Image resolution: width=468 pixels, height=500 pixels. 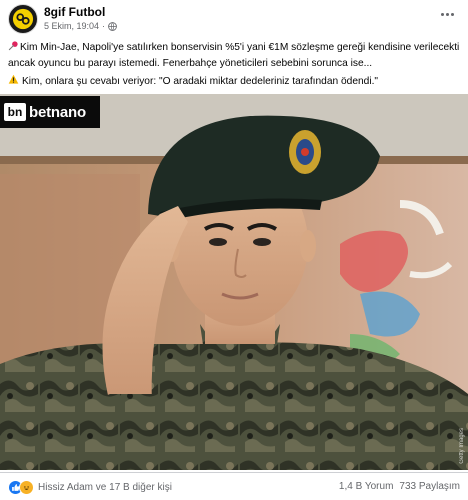 What do you see at coordinates (74, 12) in the screenshot?
I see `page-name: 8gif Futbol` at bounding box center [74, 12].